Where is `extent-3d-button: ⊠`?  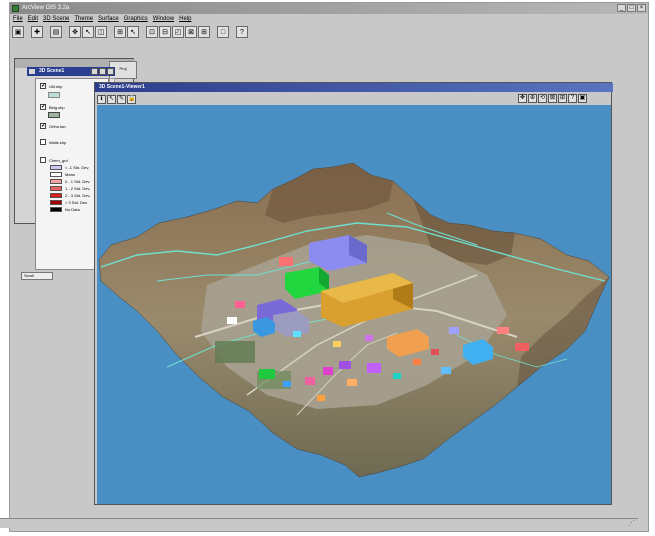 extent-3d-button: ⊠ is located at coordinates (552, 98).